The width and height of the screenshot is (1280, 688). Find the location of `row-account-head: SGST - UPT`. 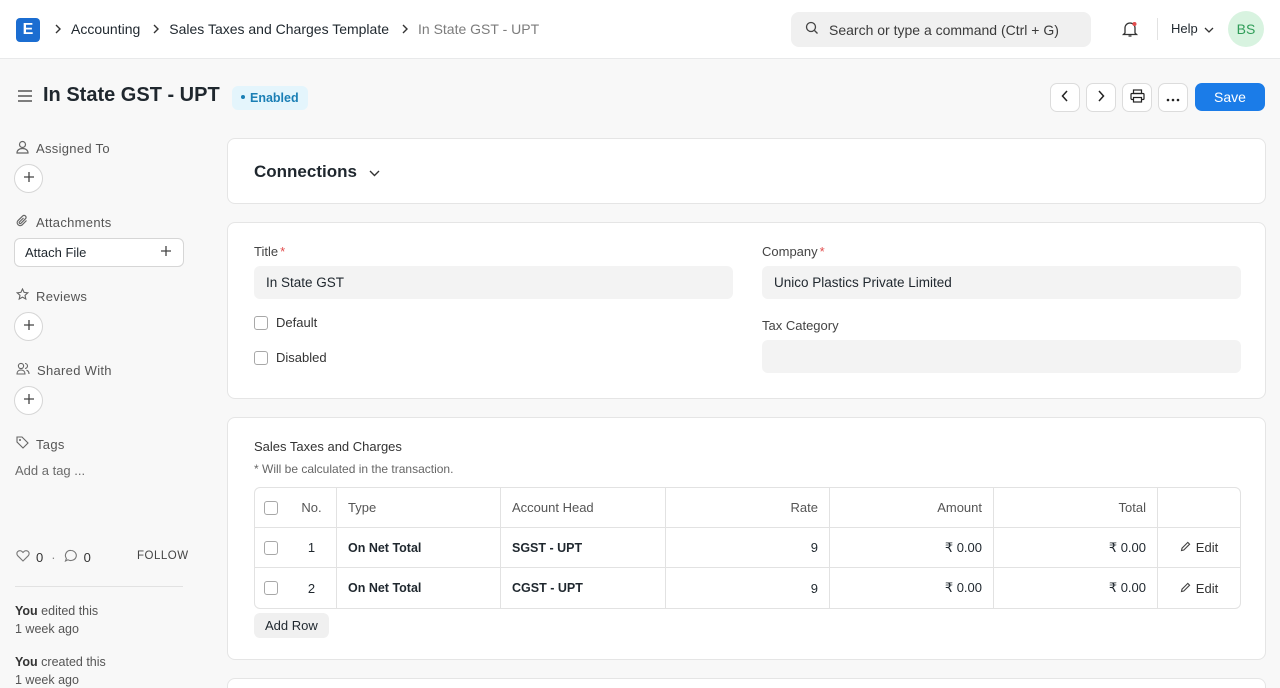

row-account-head: SGST - UPT is located at coordinates (583, 547).